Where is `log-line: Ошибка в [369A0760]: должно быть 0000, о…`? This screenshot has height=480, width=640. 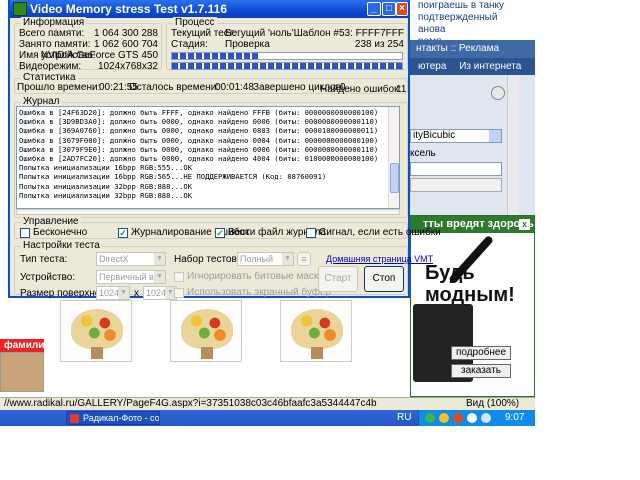
log-line: Ошибка в [369A0760]: должно быть 0000, о… is located at coordinates (199, 131).